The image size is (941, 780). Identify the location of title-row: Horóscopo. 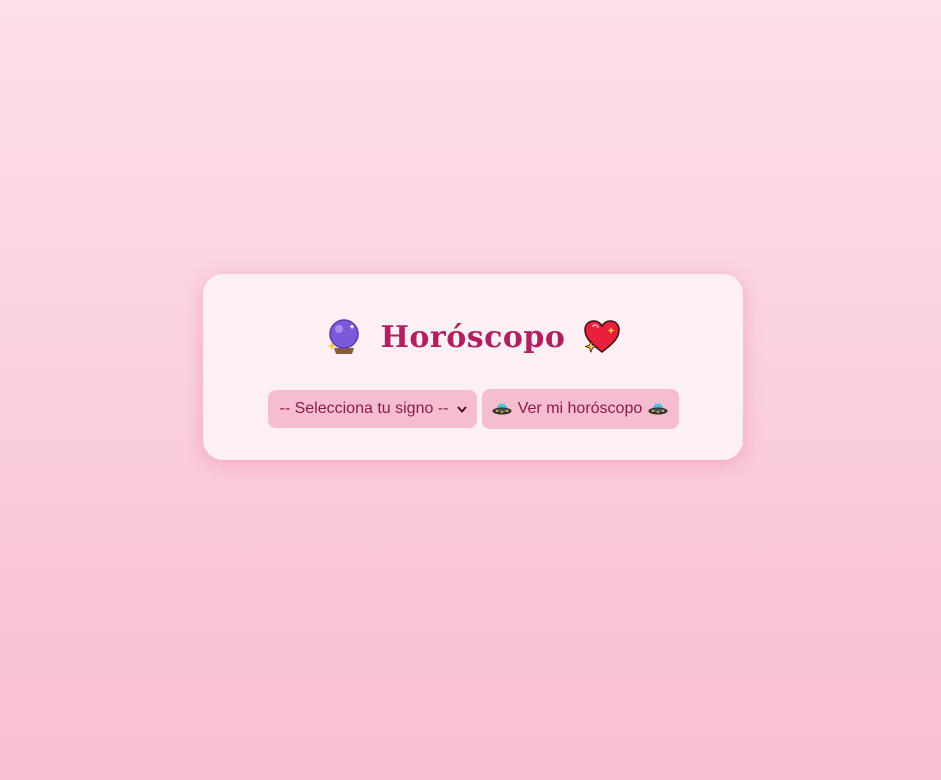
(473, 337).